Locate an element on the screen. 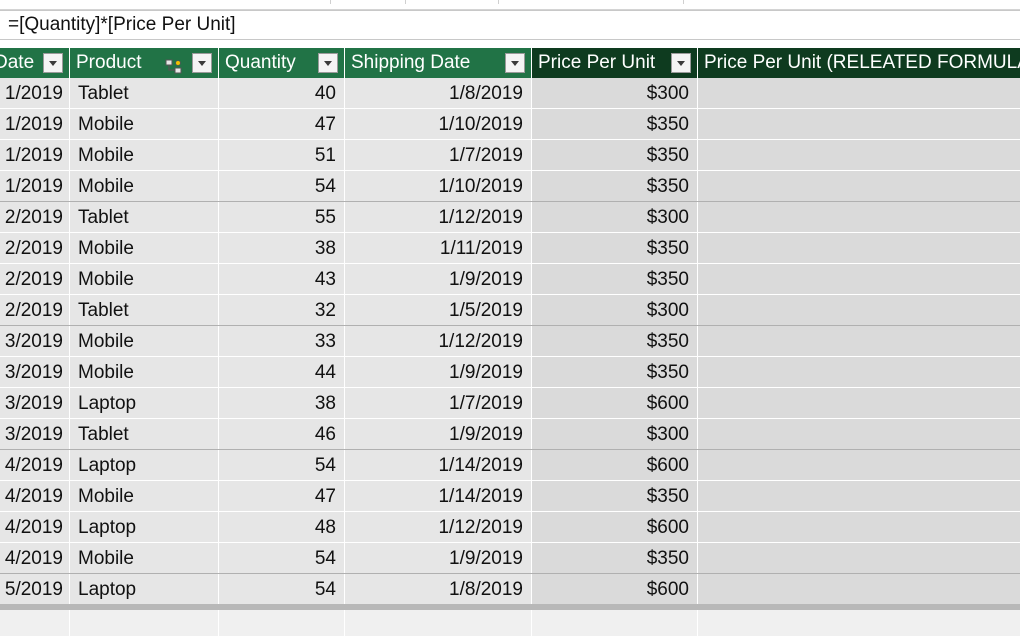  column-header-related: Price Per Unit (RELEATED FORMULA is located at coordinates (859, 63).